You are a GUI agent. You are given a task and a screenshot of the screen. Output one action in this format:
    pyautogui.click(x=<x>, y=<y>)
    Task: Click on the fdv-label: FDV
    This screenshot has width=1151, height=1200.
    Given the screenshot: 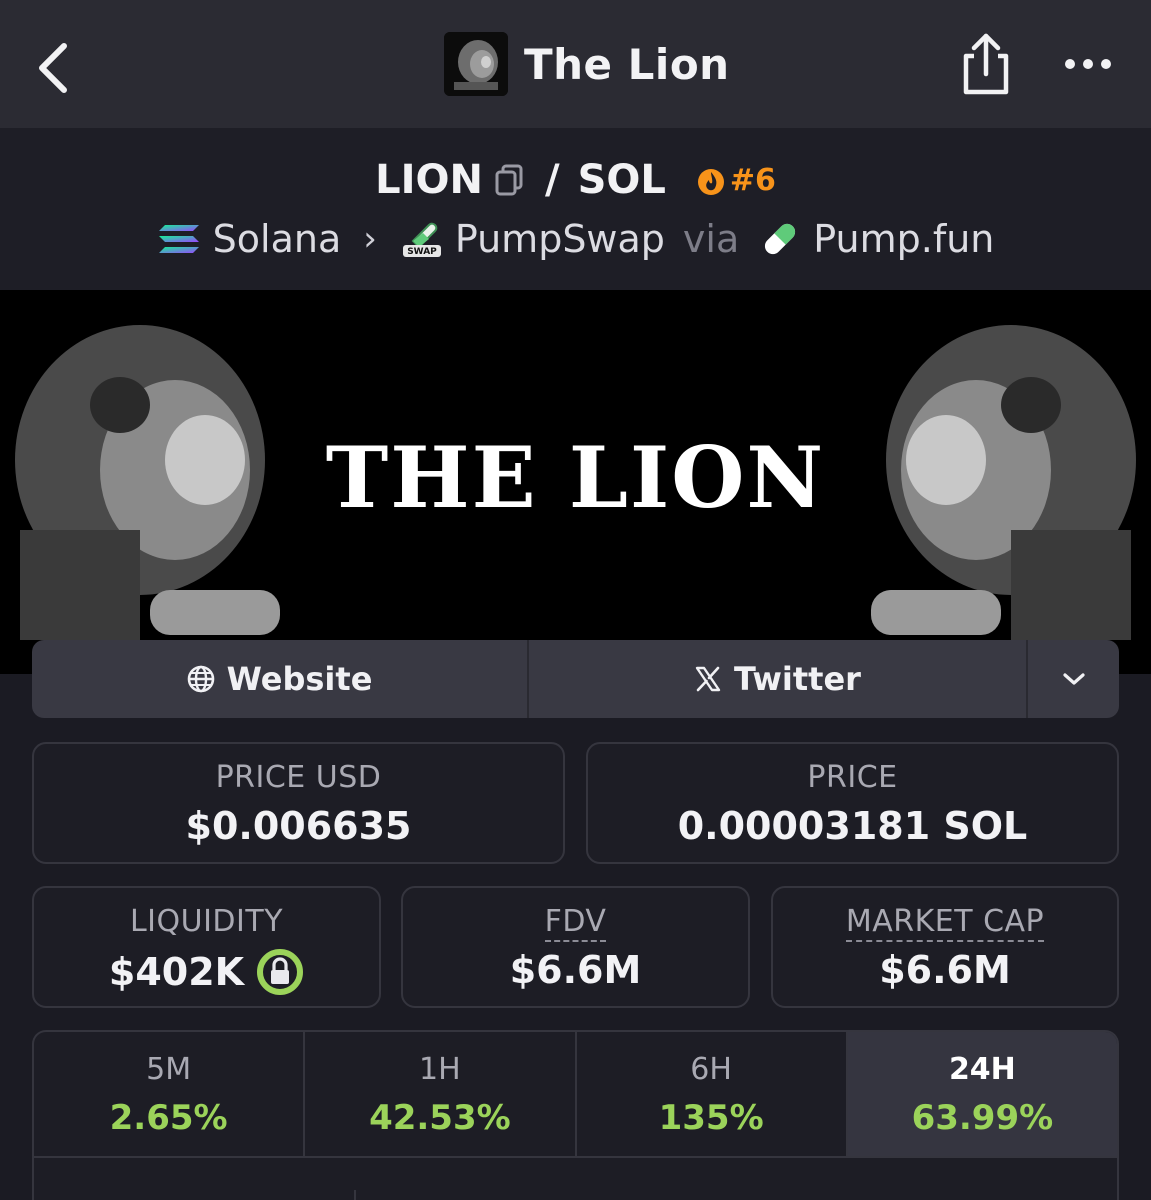 What is the action you would take?
    pyautogui.click(x=575, y=923)
    